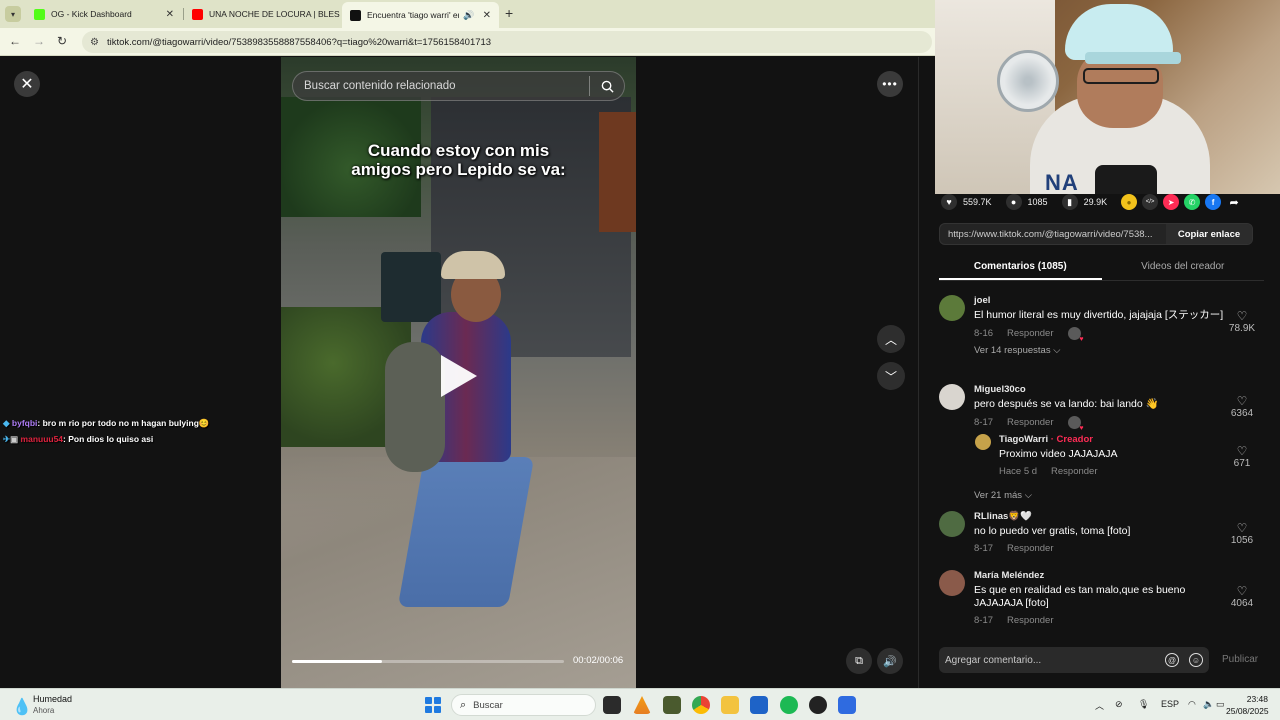 This screenshot has height=720, width=1280. I want to click on related-search-input, so click(441, 86).